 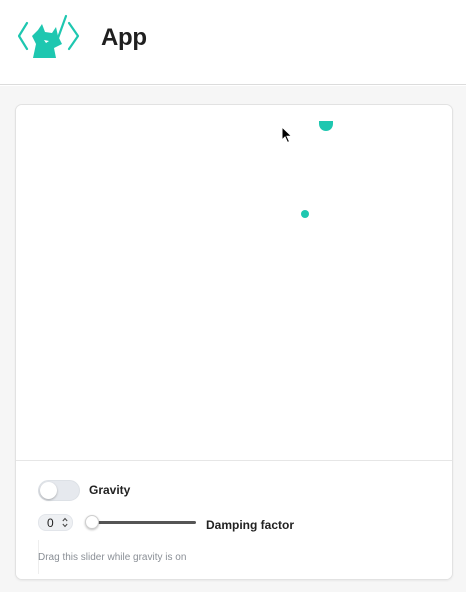 What do you see at coordinates (144, 522) in the screenshot?
I see `damping-slider-track` at bounding box center [144, 522].